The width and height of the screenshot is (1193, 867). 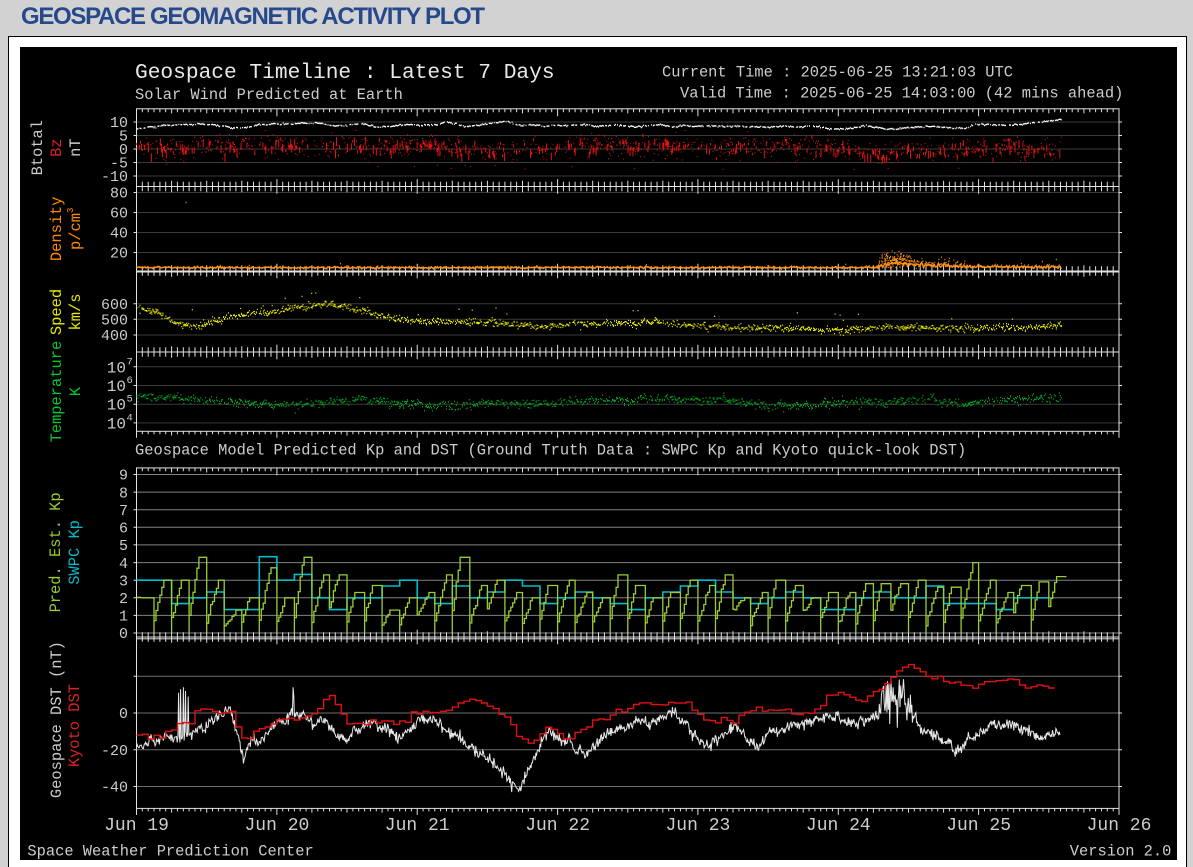 I want to click on svg-text: 3, so click(x=123, y=581).